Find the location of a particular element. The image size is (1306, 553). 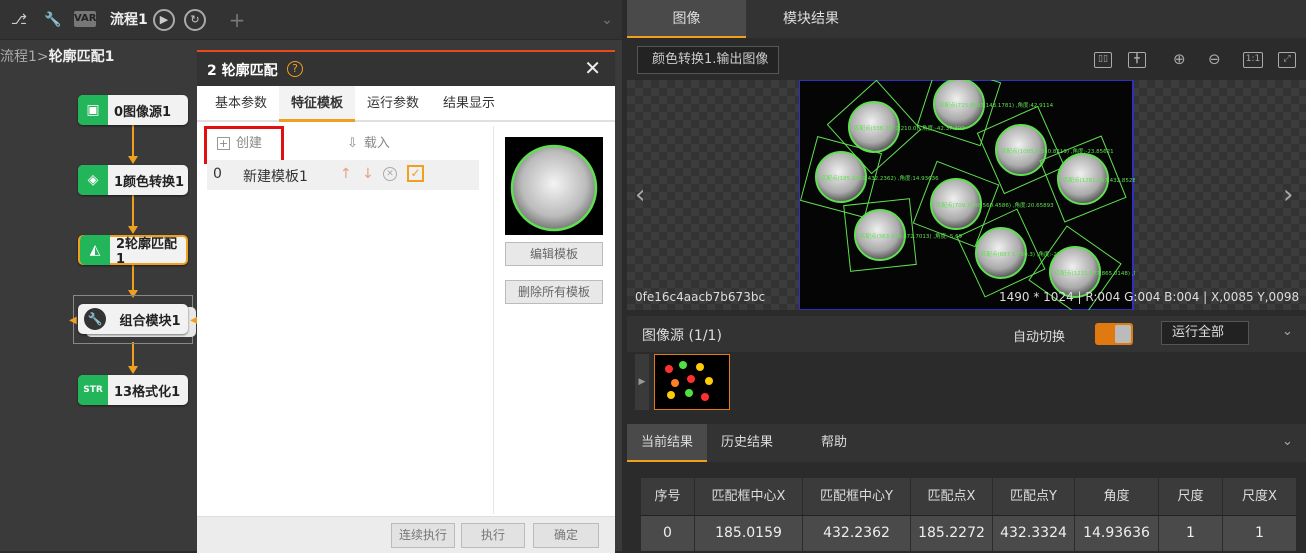

edit-template-button: 编辑模板 is located at coordinates (554, 254).